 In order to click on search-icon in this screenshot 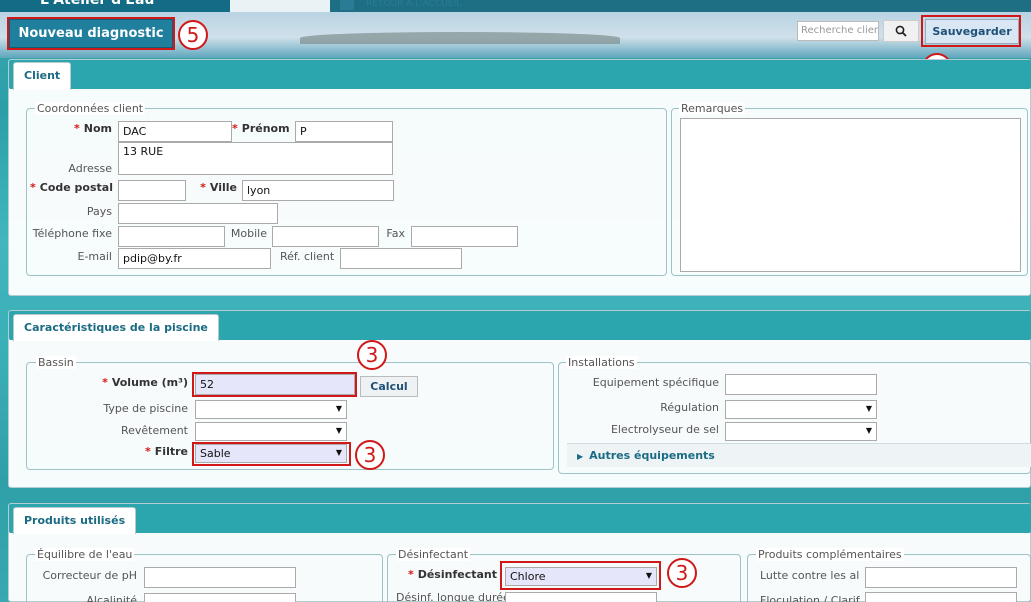, I will do `click(901, 31)`.